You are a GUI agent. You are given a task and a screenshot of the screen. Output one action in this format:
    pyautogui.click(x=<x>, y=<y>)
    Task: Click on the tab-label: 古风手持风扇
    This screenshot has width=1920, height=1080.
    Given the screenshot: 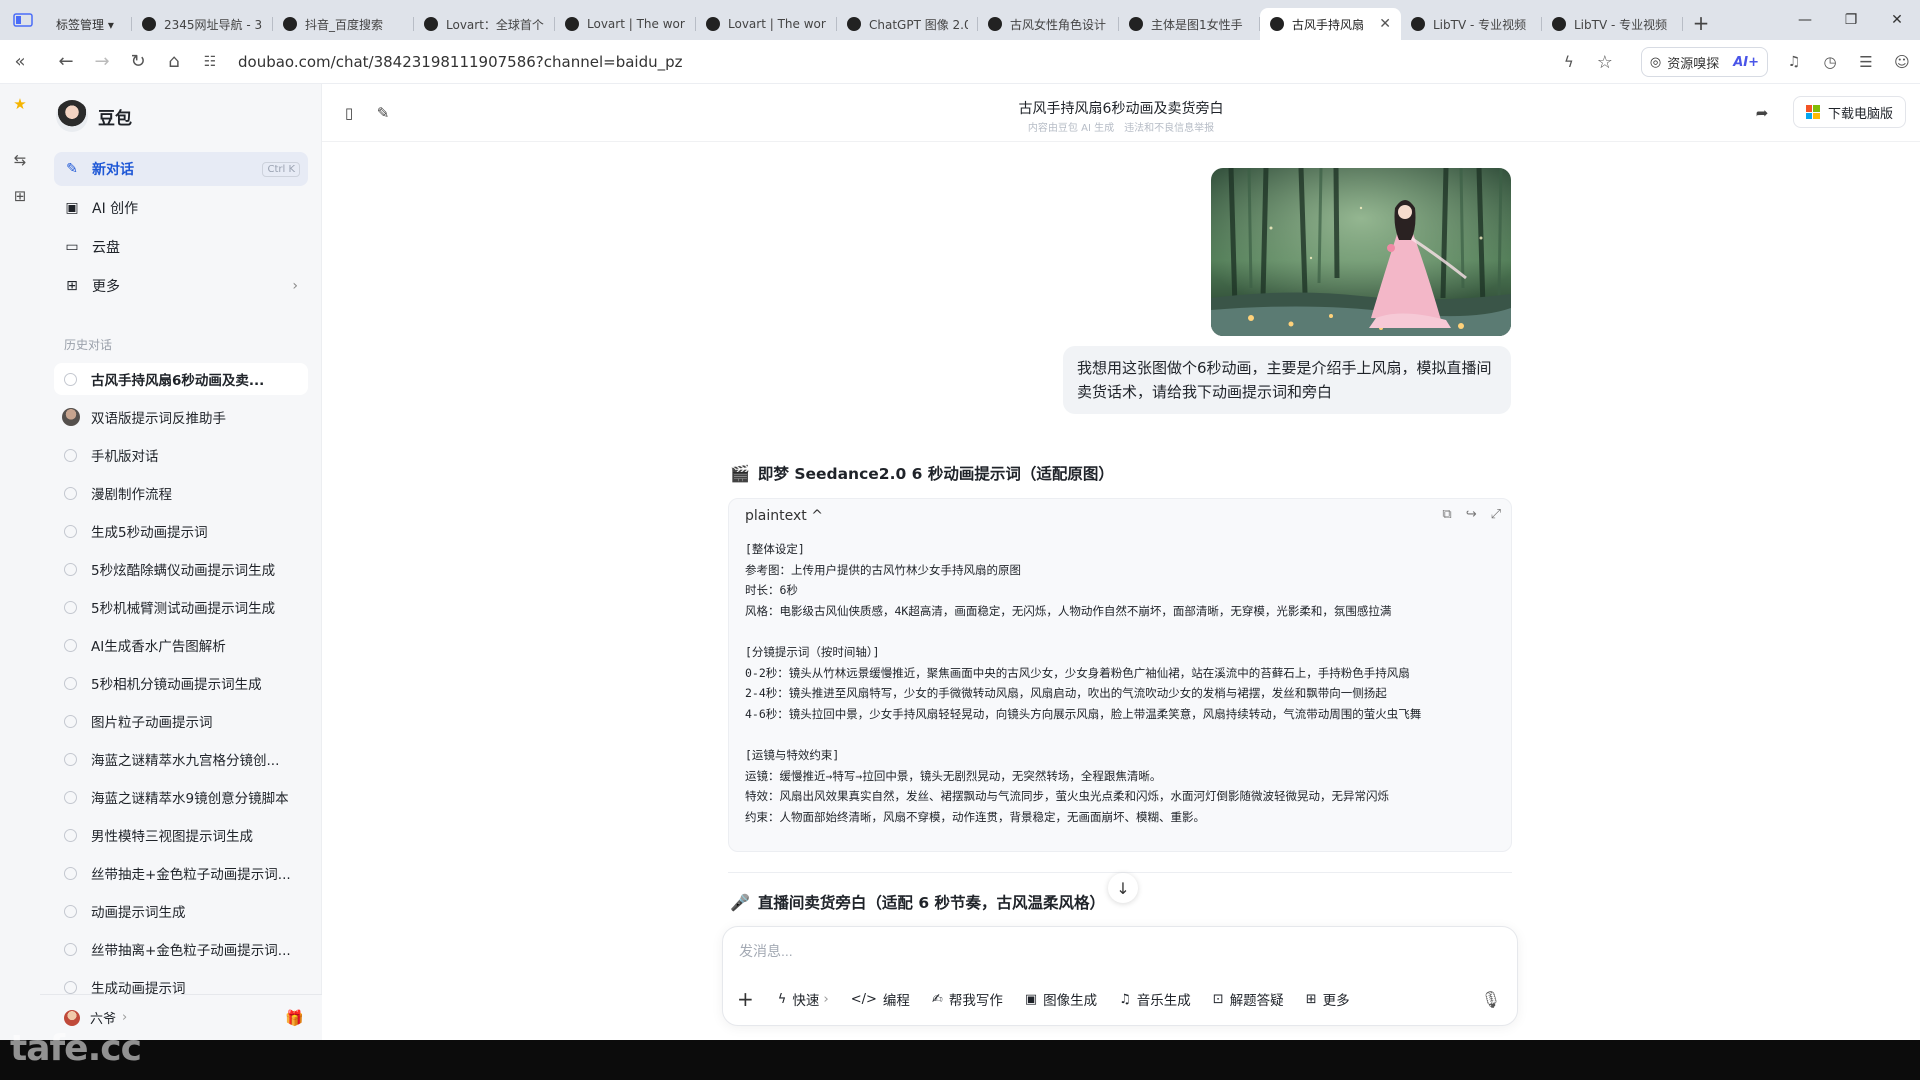 What is the action you would take?
    pyautogui.click(x=1328, y=24)
    